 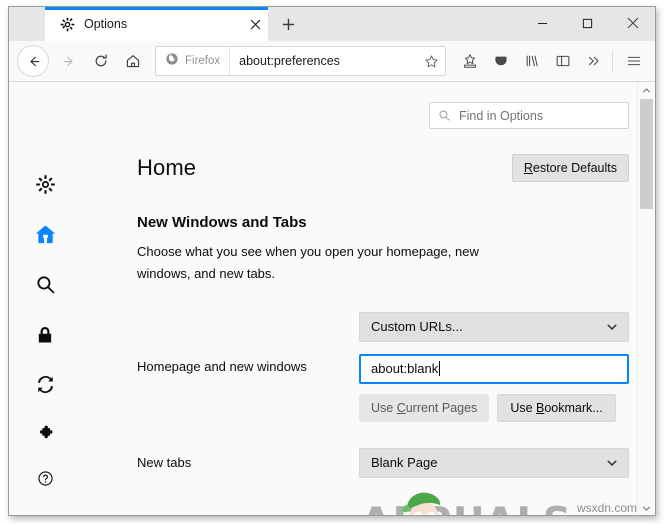 I want to click on lock-icon, so click(x=45, y=337).